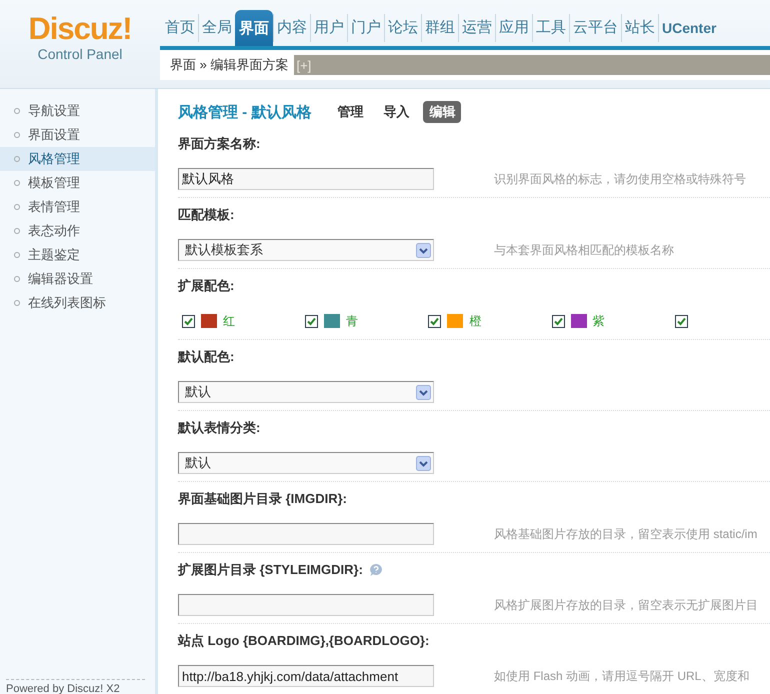 This screenshot has width=770, height=694. Describe the element at coordinates (77, 279) in the screenshot. I see `sidebar-item: 编辑器设置` at that location.